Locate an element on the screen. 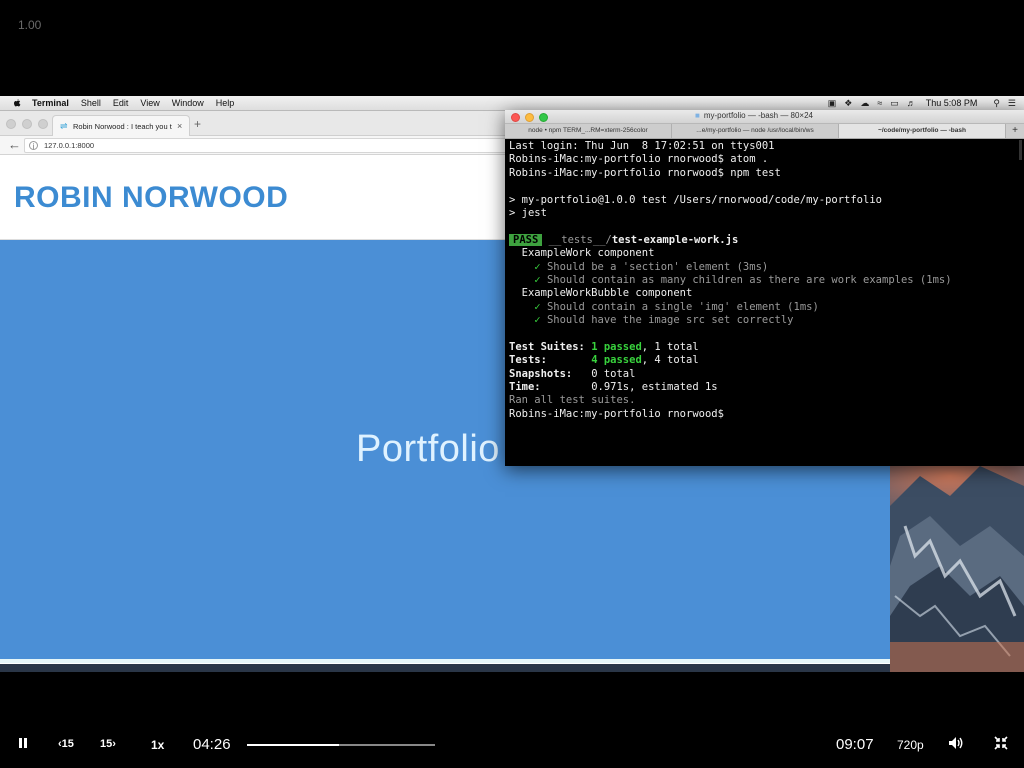 This screenshot has width=1024, height=768. summary-time: Time: 0.971s, estimated 1s is located at coordinates (764, 387).